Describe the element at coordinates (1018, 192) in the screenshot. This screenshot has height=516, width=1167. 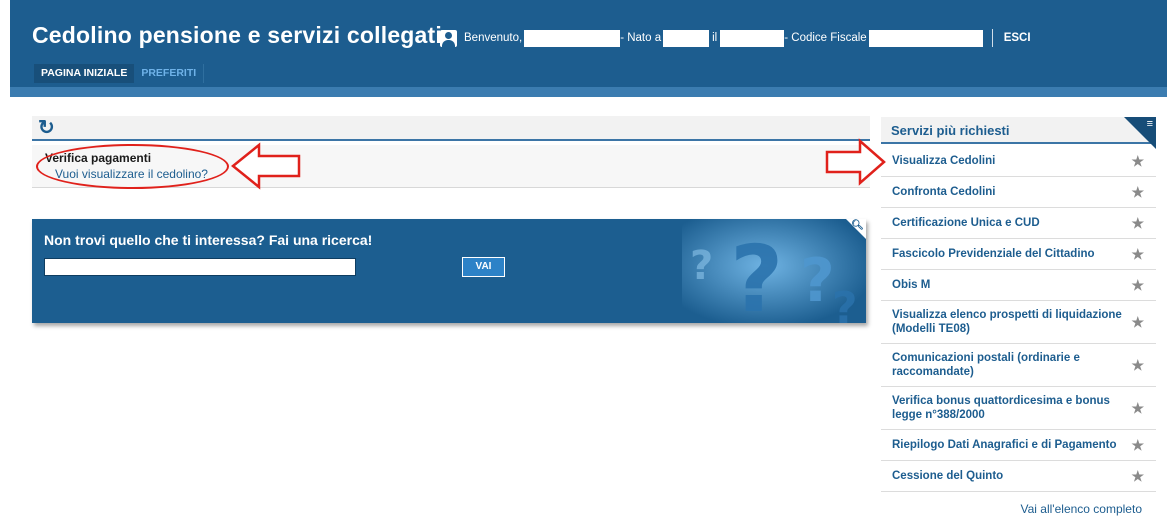
I see `list-item: Confronta Cedolini ★` at that location.